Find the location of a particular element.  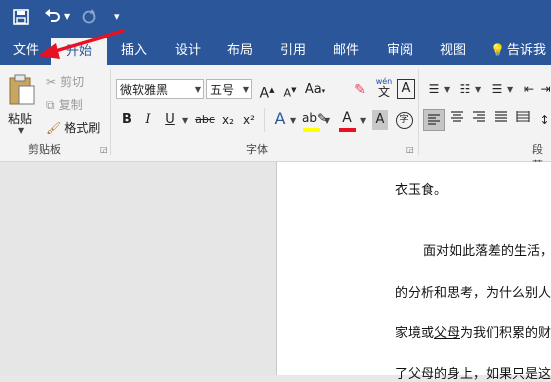

phonetic-guide-button: wén 文 is located at coordinates (384, 89).